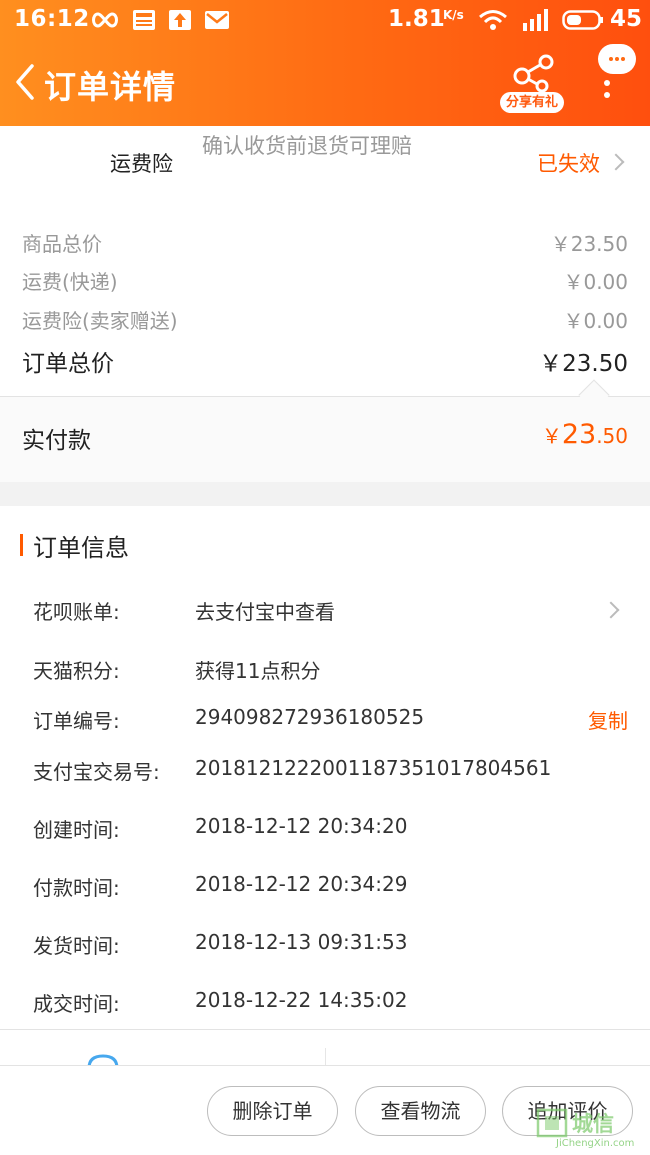  Describe the element at coordinates (141, 164) in the screenshot. I see `insurance-title: 运费险` at that location.